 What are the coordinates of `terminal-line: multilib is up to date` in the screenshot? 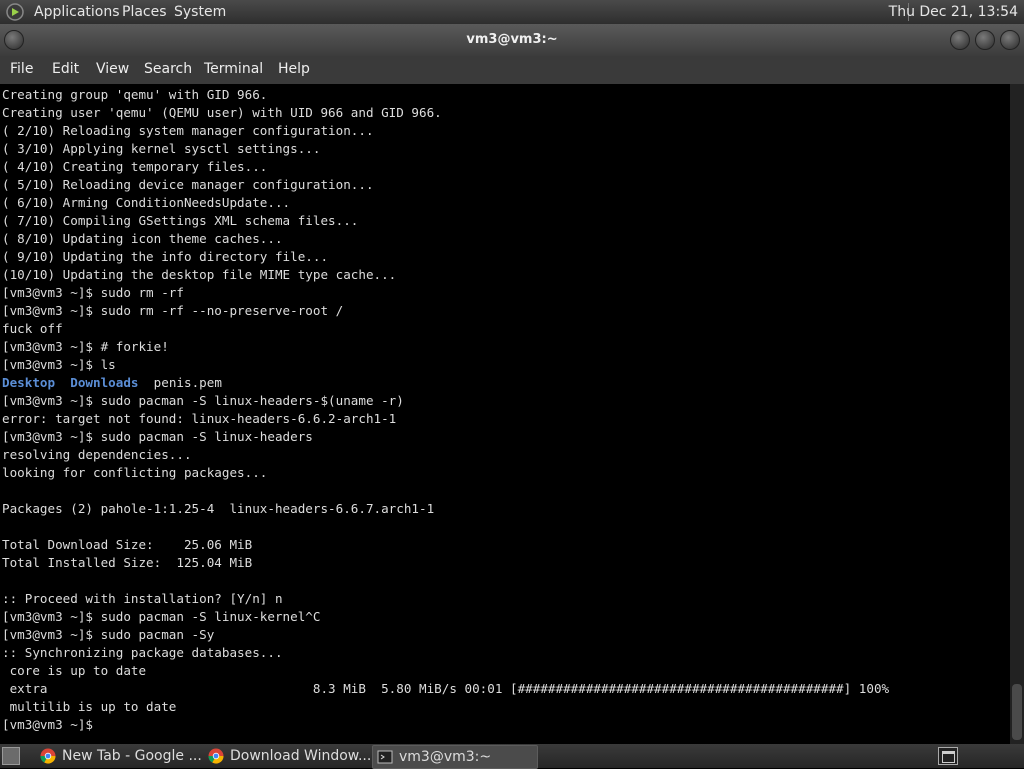 It's located at (89, 706).